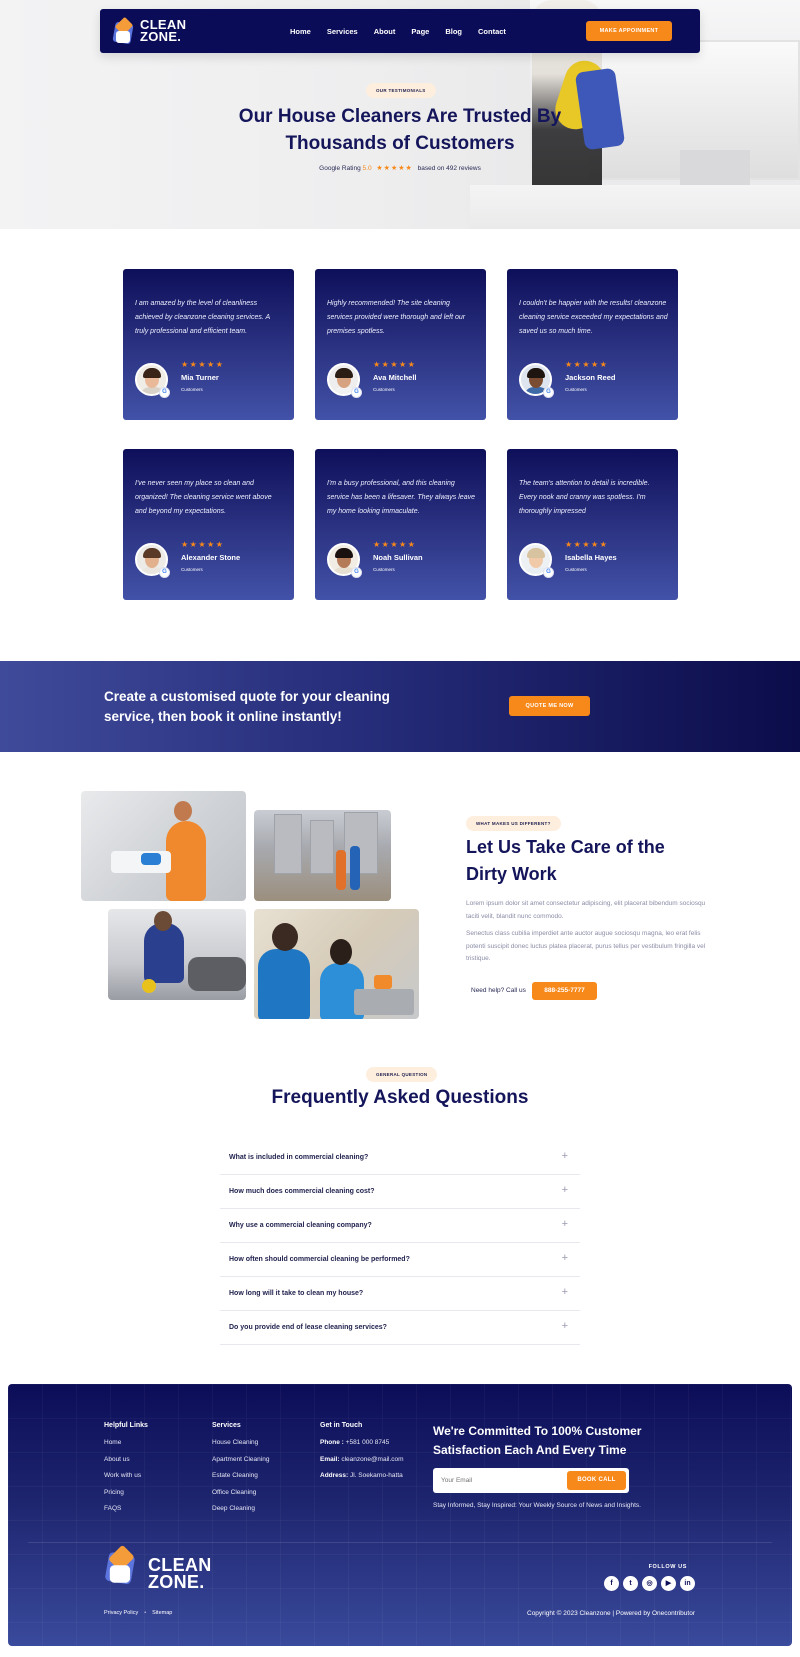  Describe the element at coordinates (130, 1573) in the screenshot. I see `logo-icon` at that location.